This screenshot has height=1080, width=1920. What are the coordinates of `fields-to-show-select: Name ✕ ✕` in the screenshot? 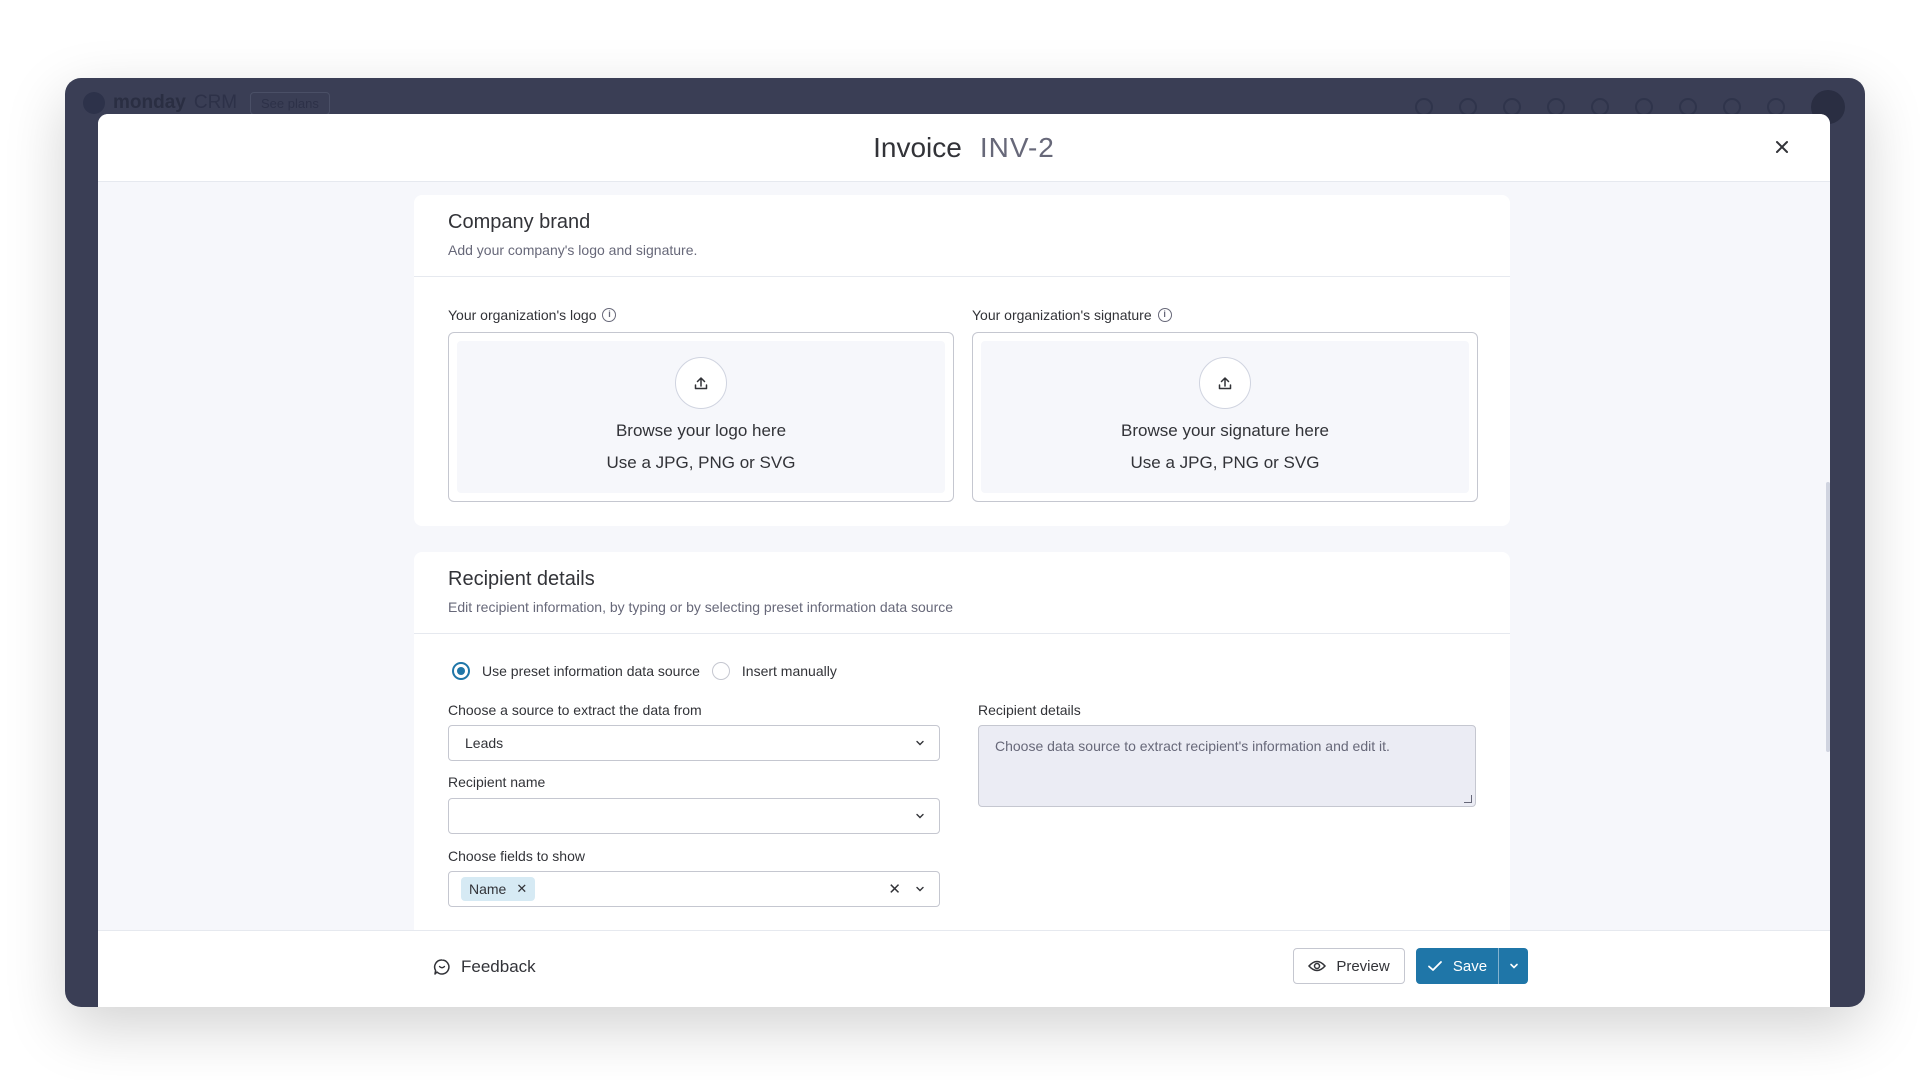 It's located at (694, 889).